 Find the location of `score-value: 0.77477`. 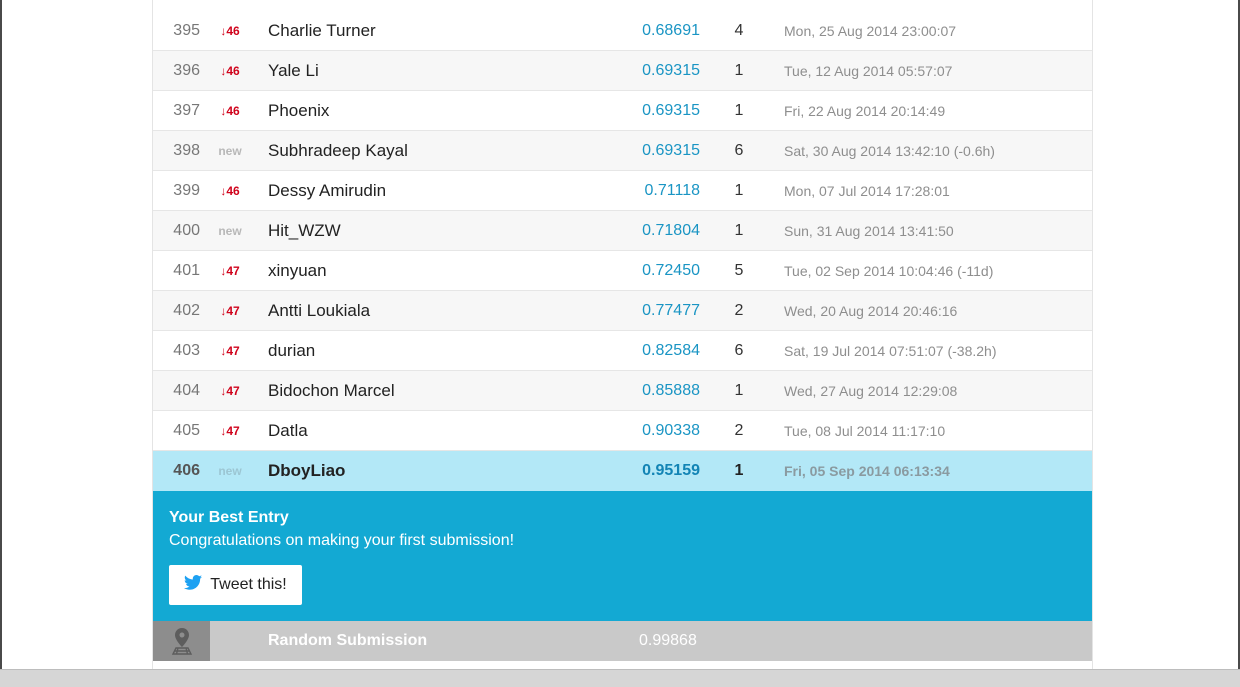

score-value: 0.77477 is located at coordinates (671, 310).